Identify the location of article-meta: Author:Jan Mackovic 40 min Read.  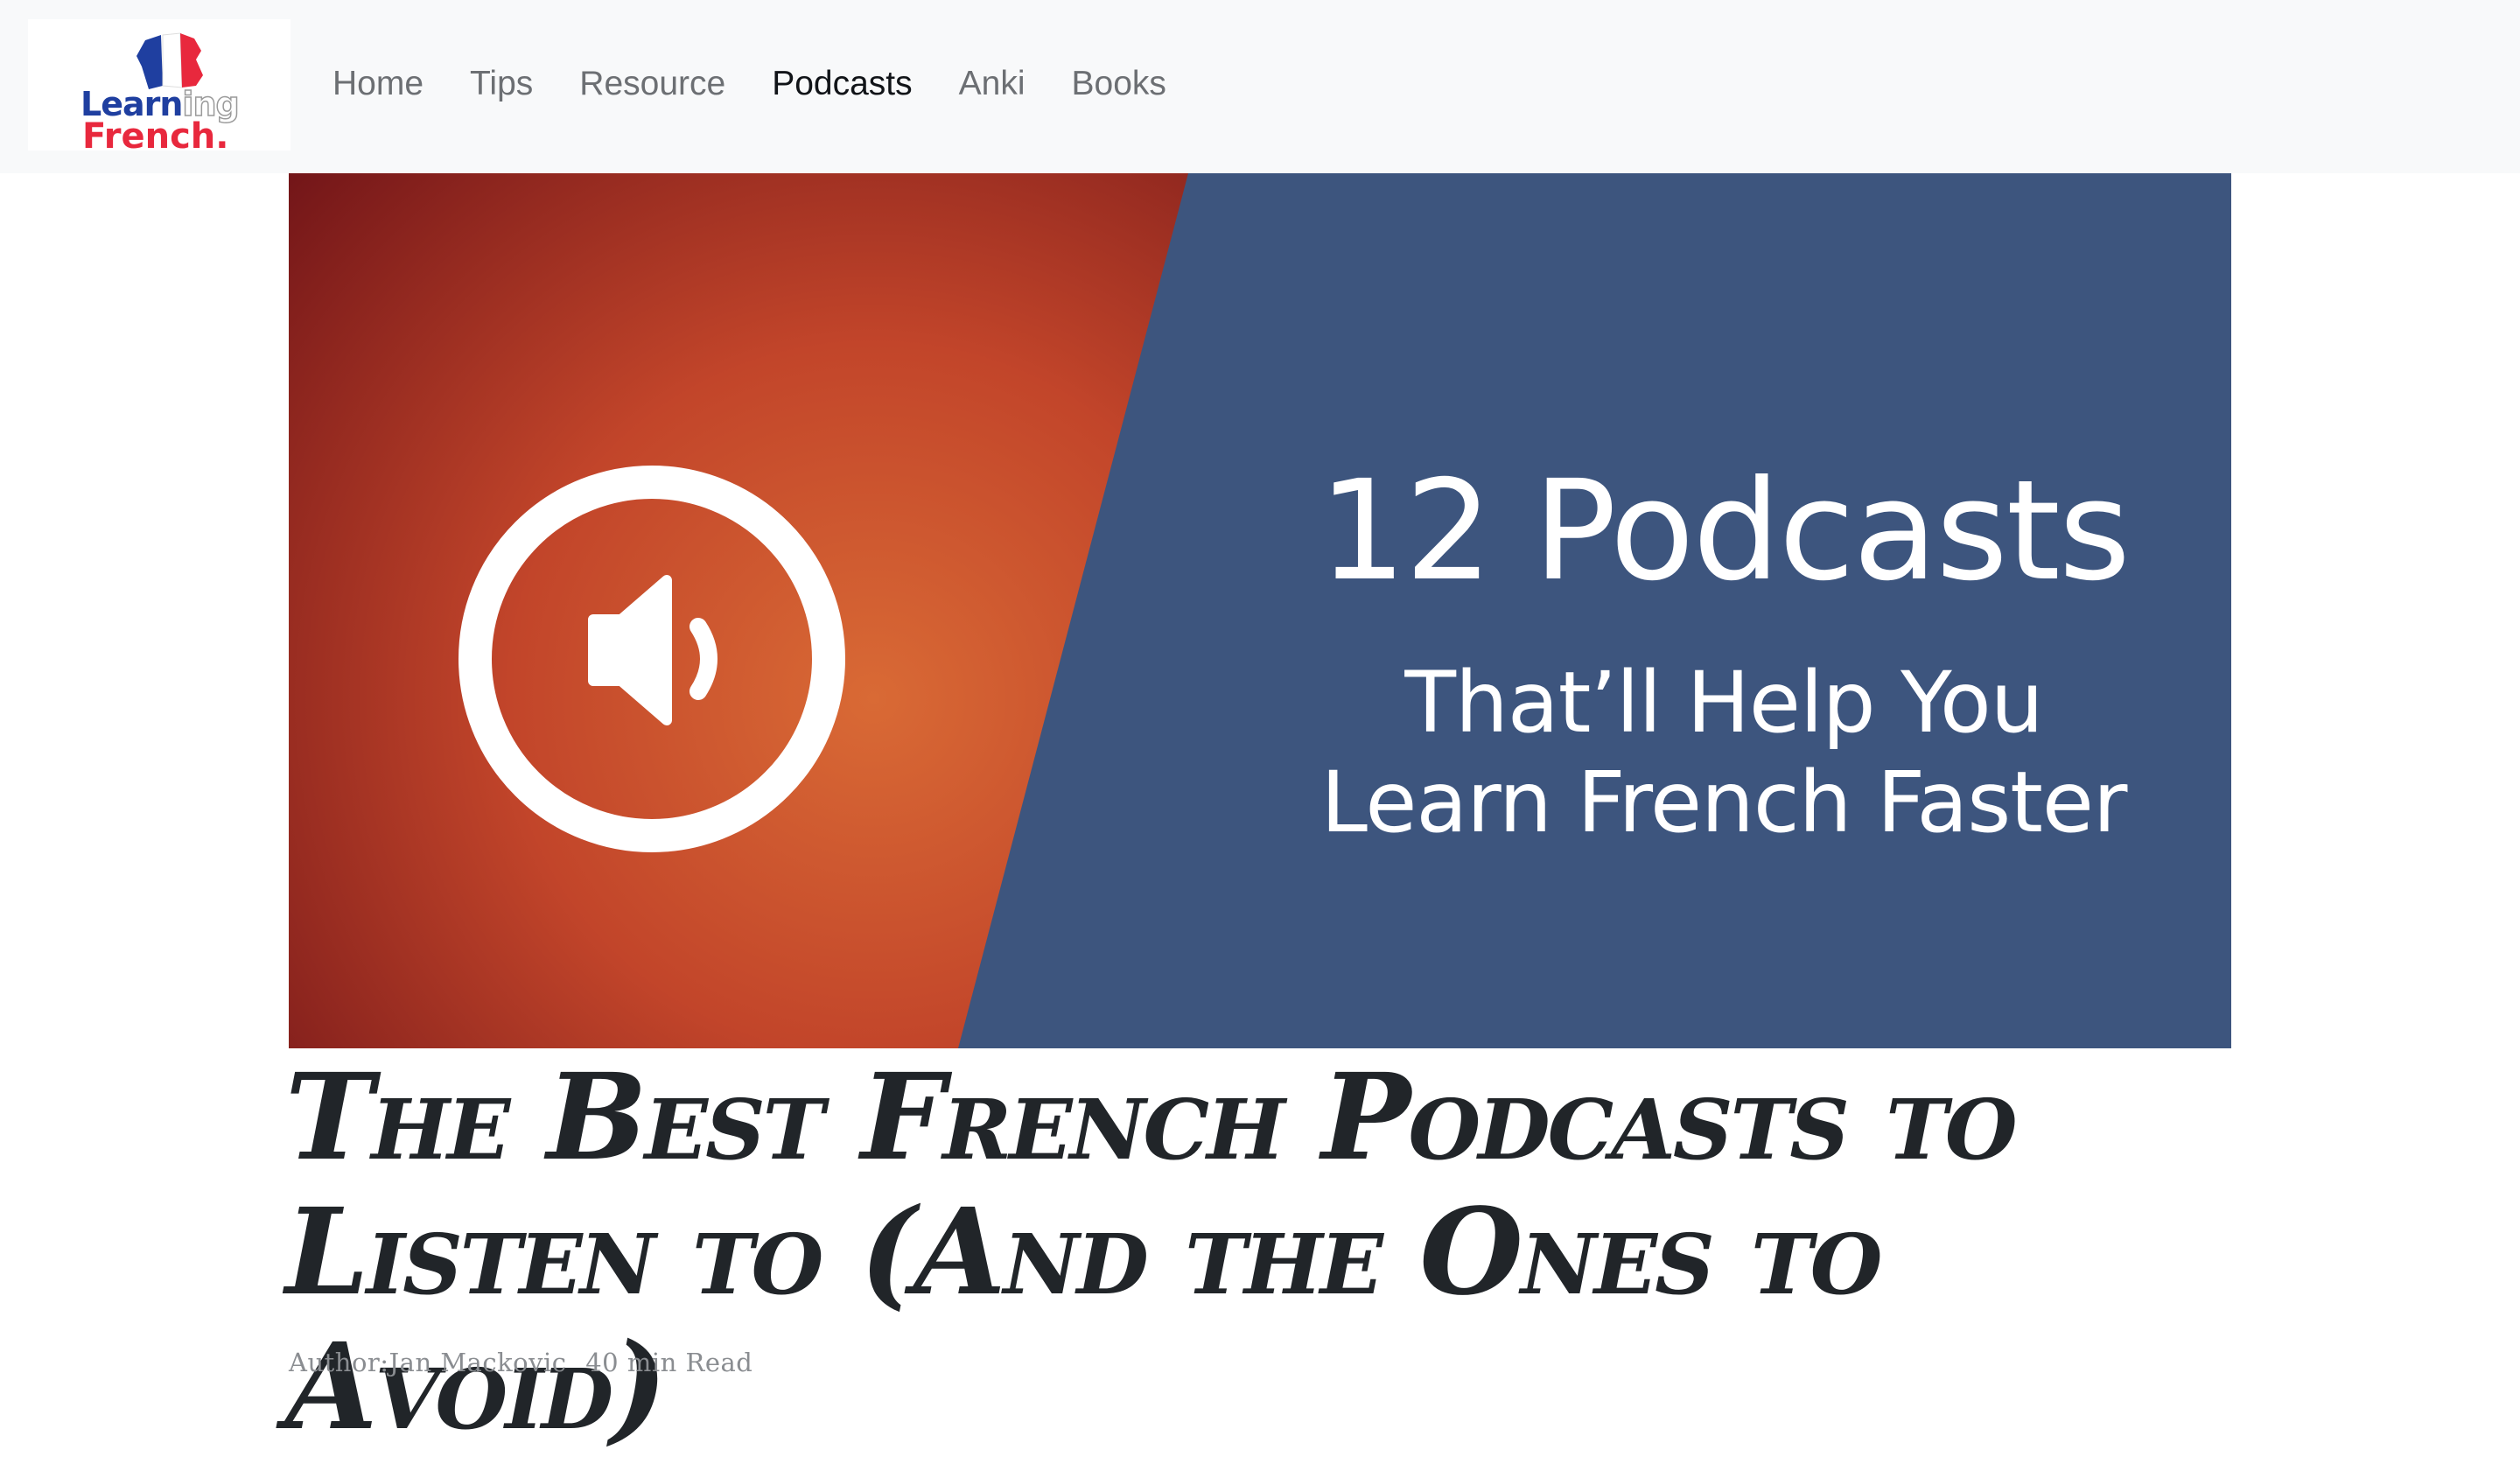
(520, 1362).